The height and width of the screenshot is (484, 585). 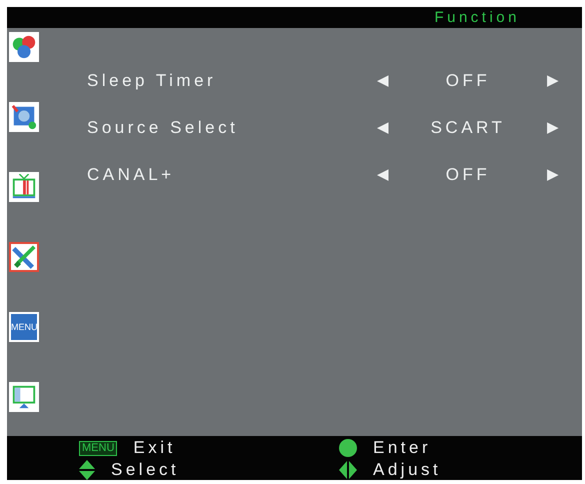 What do you see at coordinates (348, 448) in the screenshot?
I see `dot-icon` at bounding box center [348, 448].